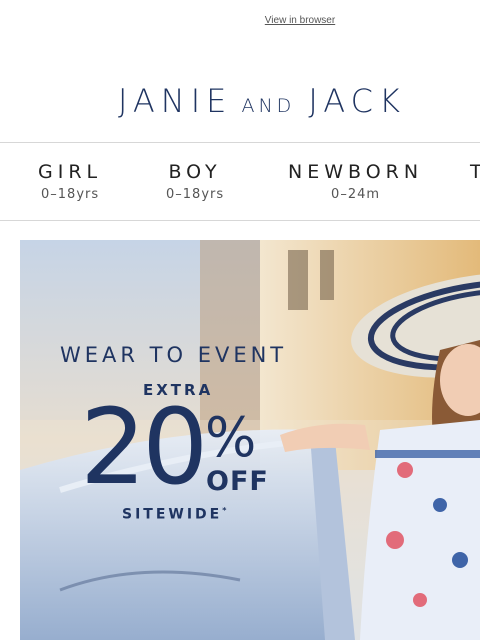 Image resolution: width=480 pixels, height=640 pixels. I want to click on brand-logo-and: AND, so click(268, 106).